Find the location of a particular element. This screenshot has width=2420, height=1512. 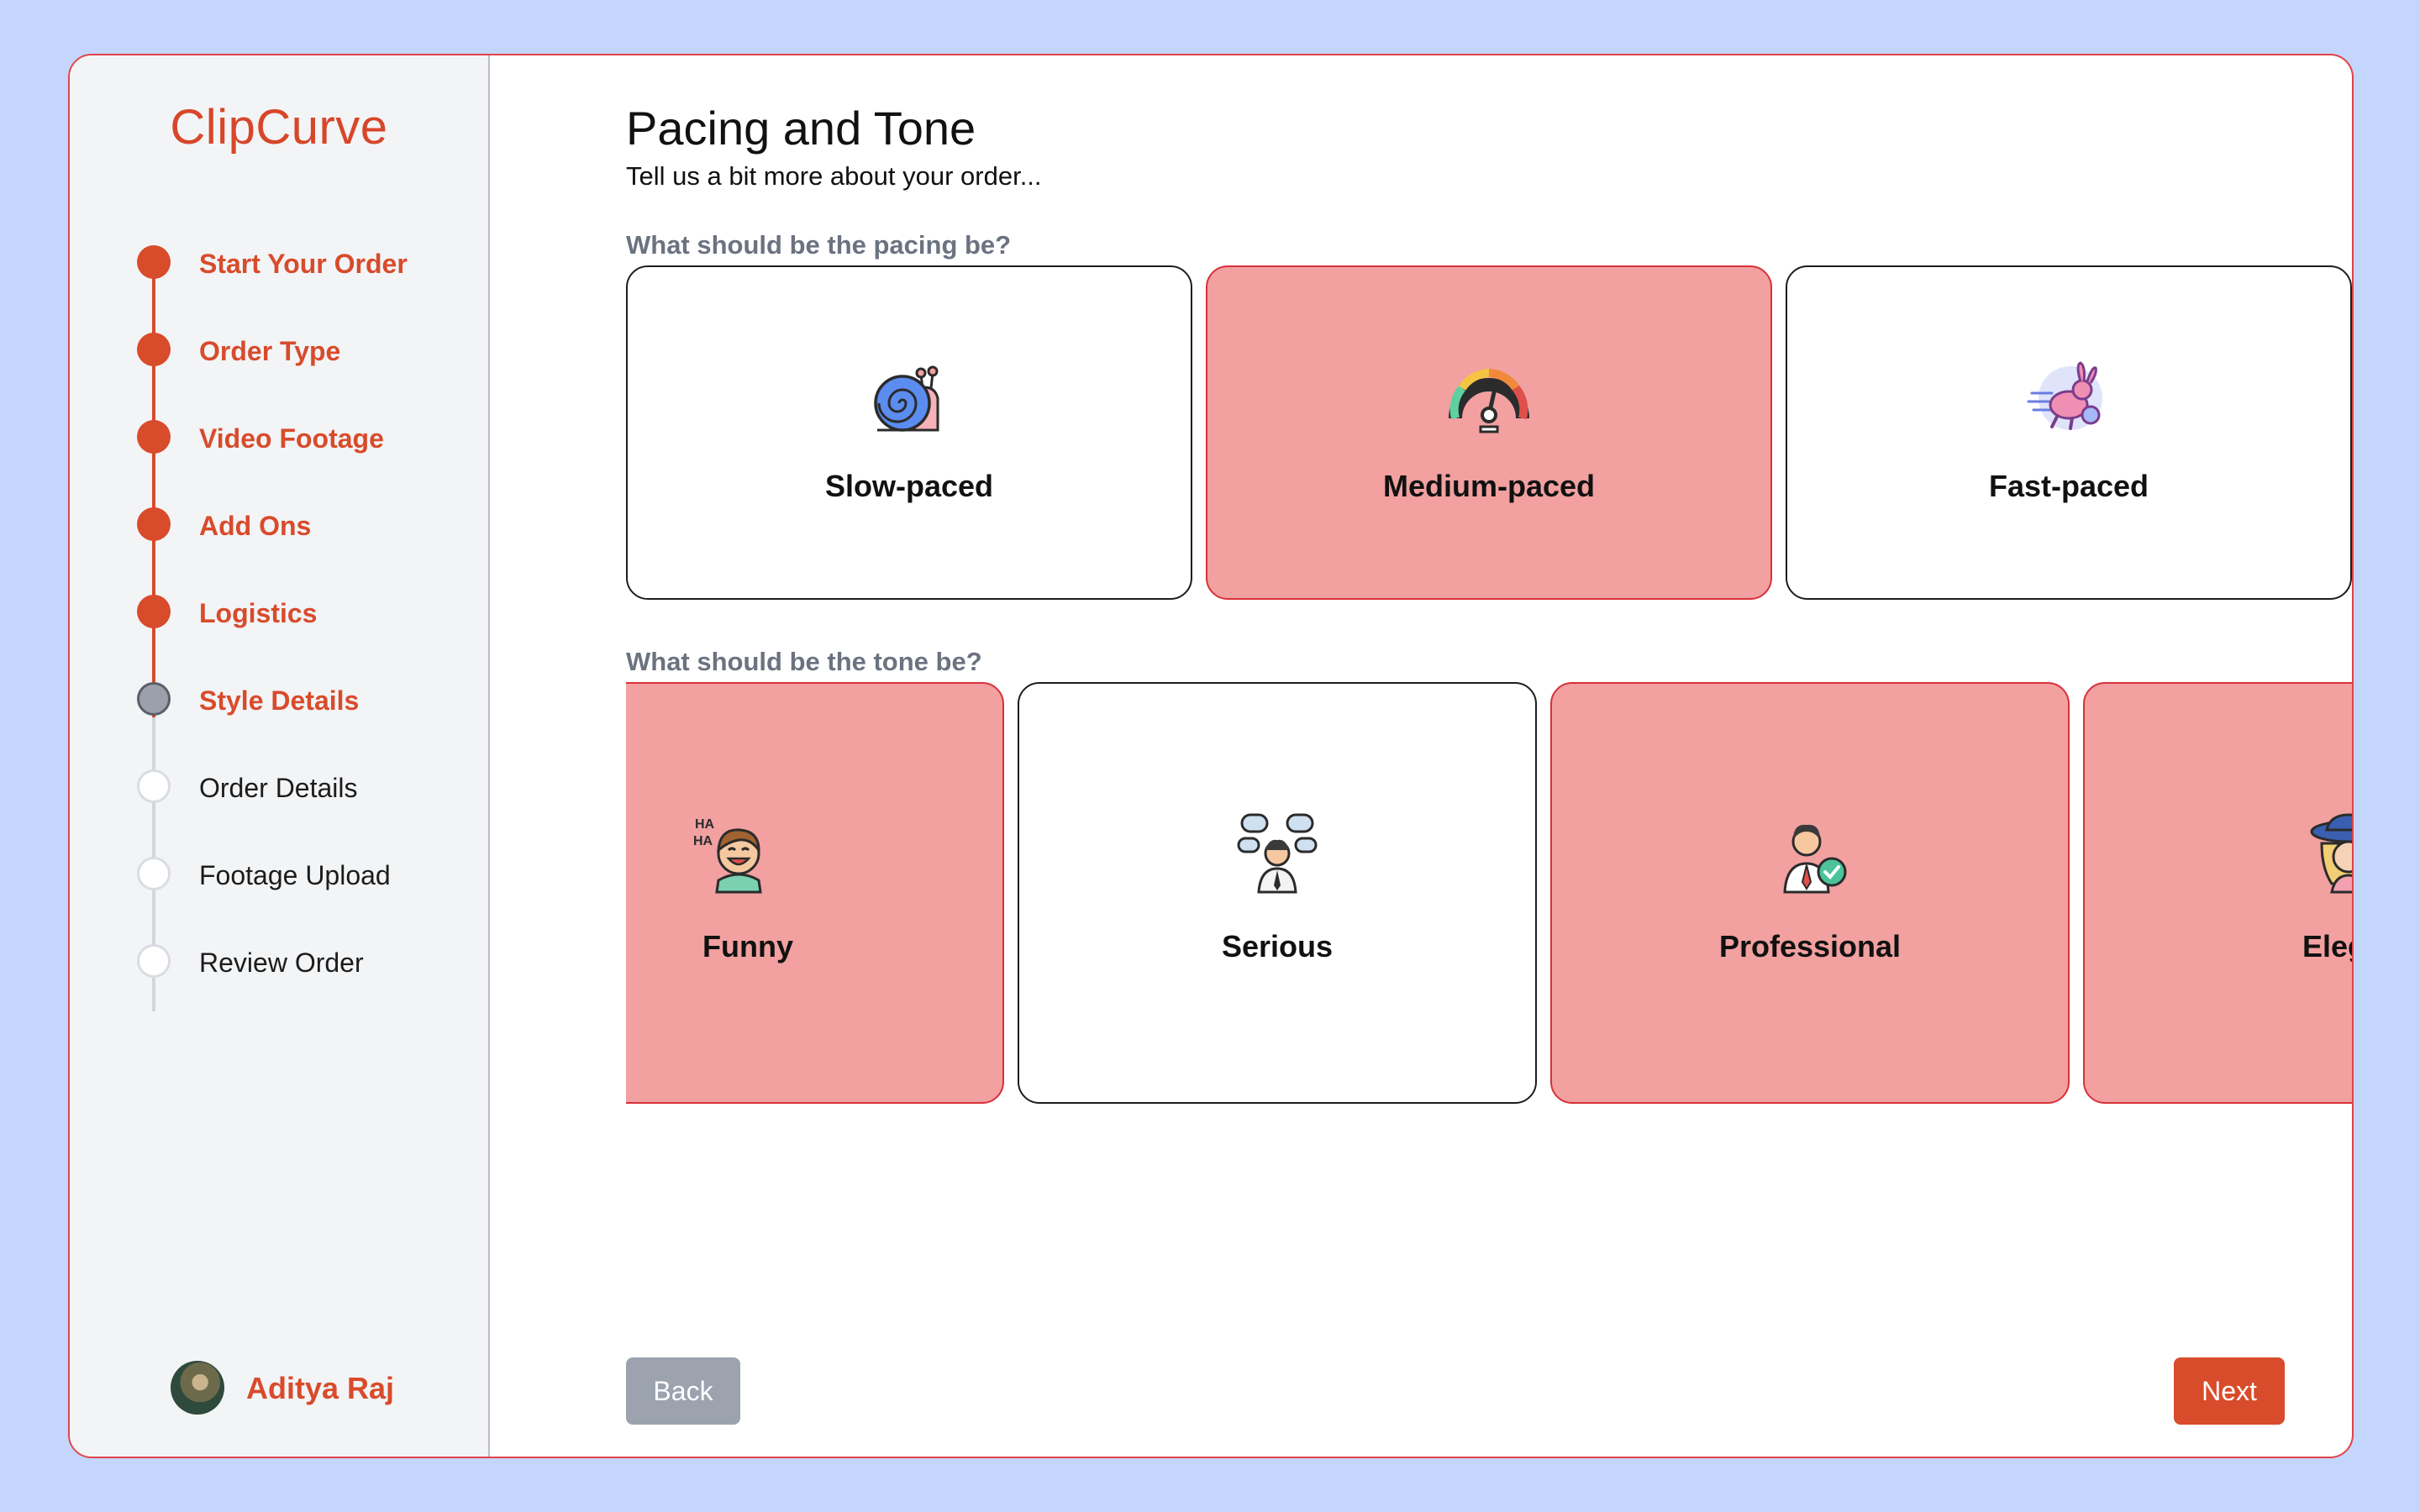

option-label: Funny is located at coordinates (748, 946).